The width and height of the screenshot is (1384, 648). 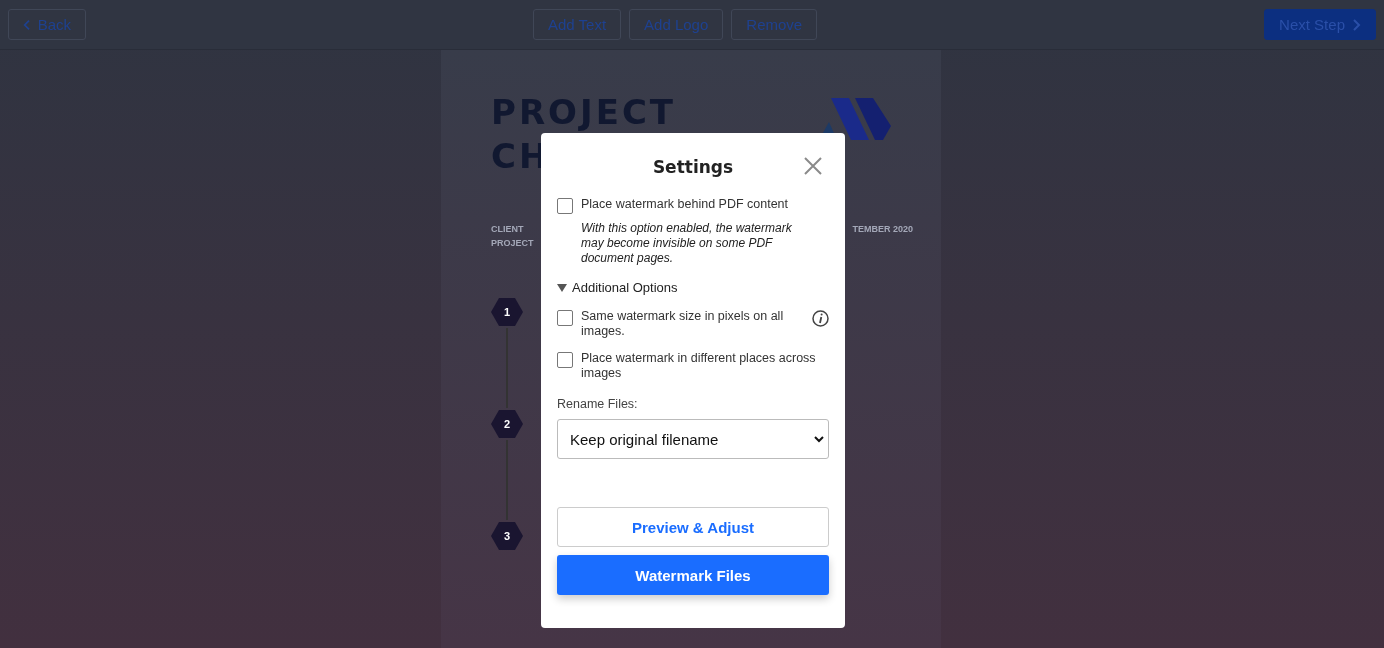 I want to click on meta-label: CLIENT, so click(x=508, y=229).